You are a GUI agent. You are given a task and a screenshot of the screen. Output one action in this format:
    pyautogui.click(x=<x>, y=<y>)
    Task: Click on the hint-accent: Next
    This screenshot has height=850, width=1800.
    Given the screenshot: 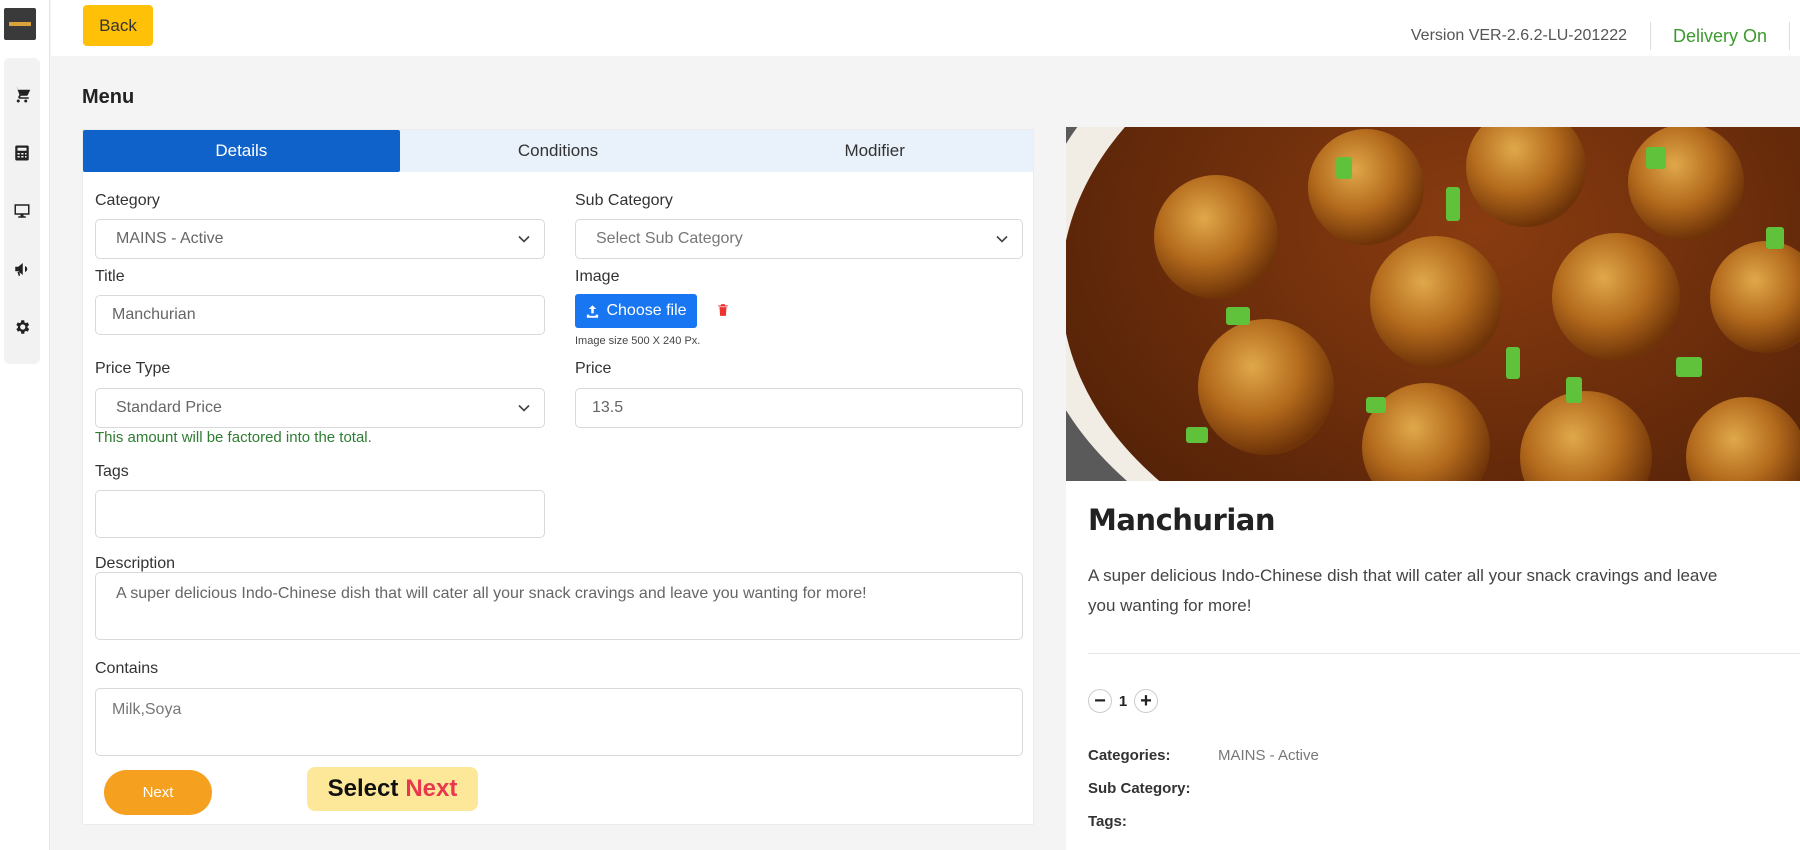 What is the action you would take?
    pyautogui.click(x=431, y=788)
    